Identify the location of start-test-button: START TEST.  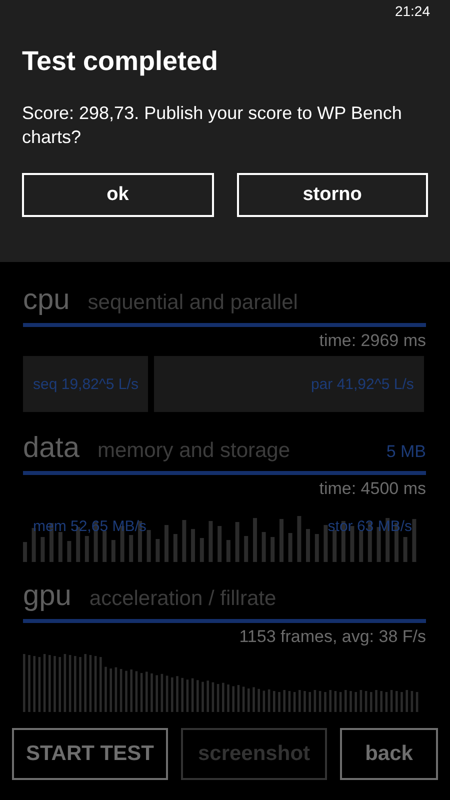
(90, 754).